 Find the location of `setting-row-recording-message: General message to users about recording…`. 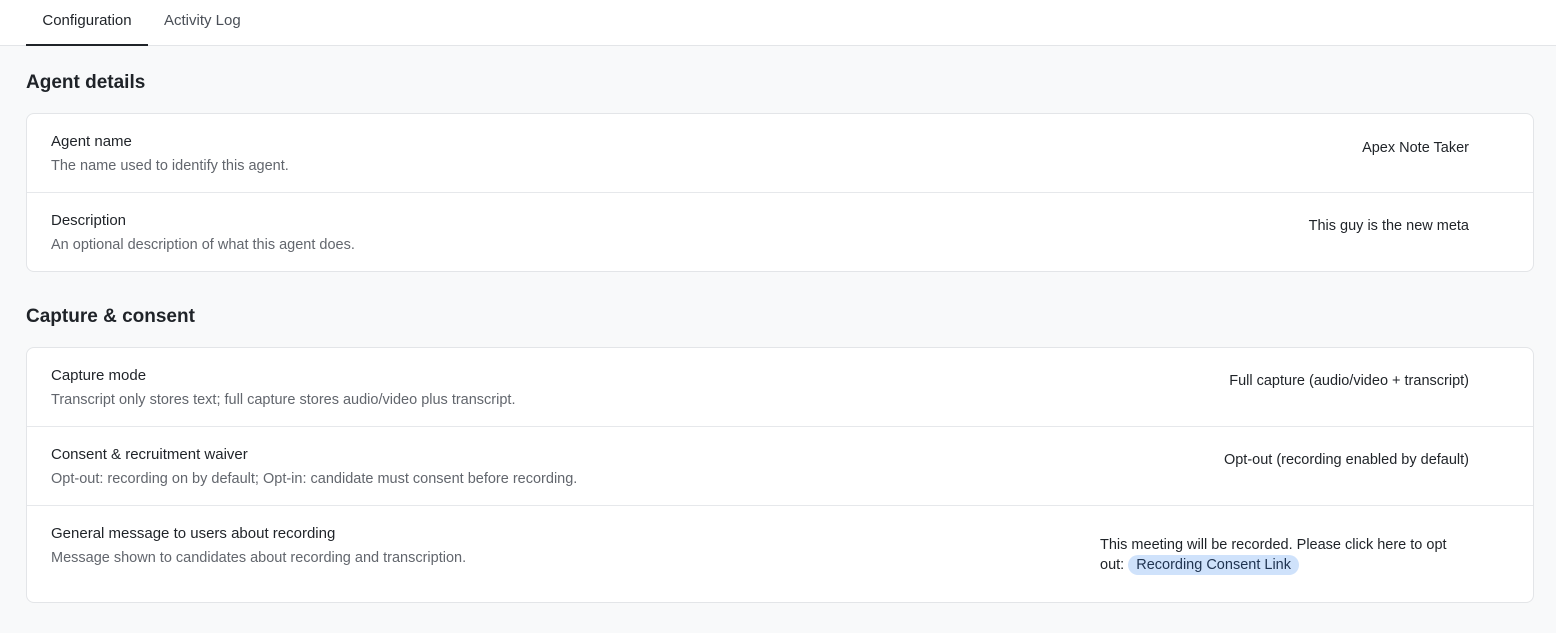

setting-row-recording-message: General message to users about recording… is located at coordinates (780, 554).